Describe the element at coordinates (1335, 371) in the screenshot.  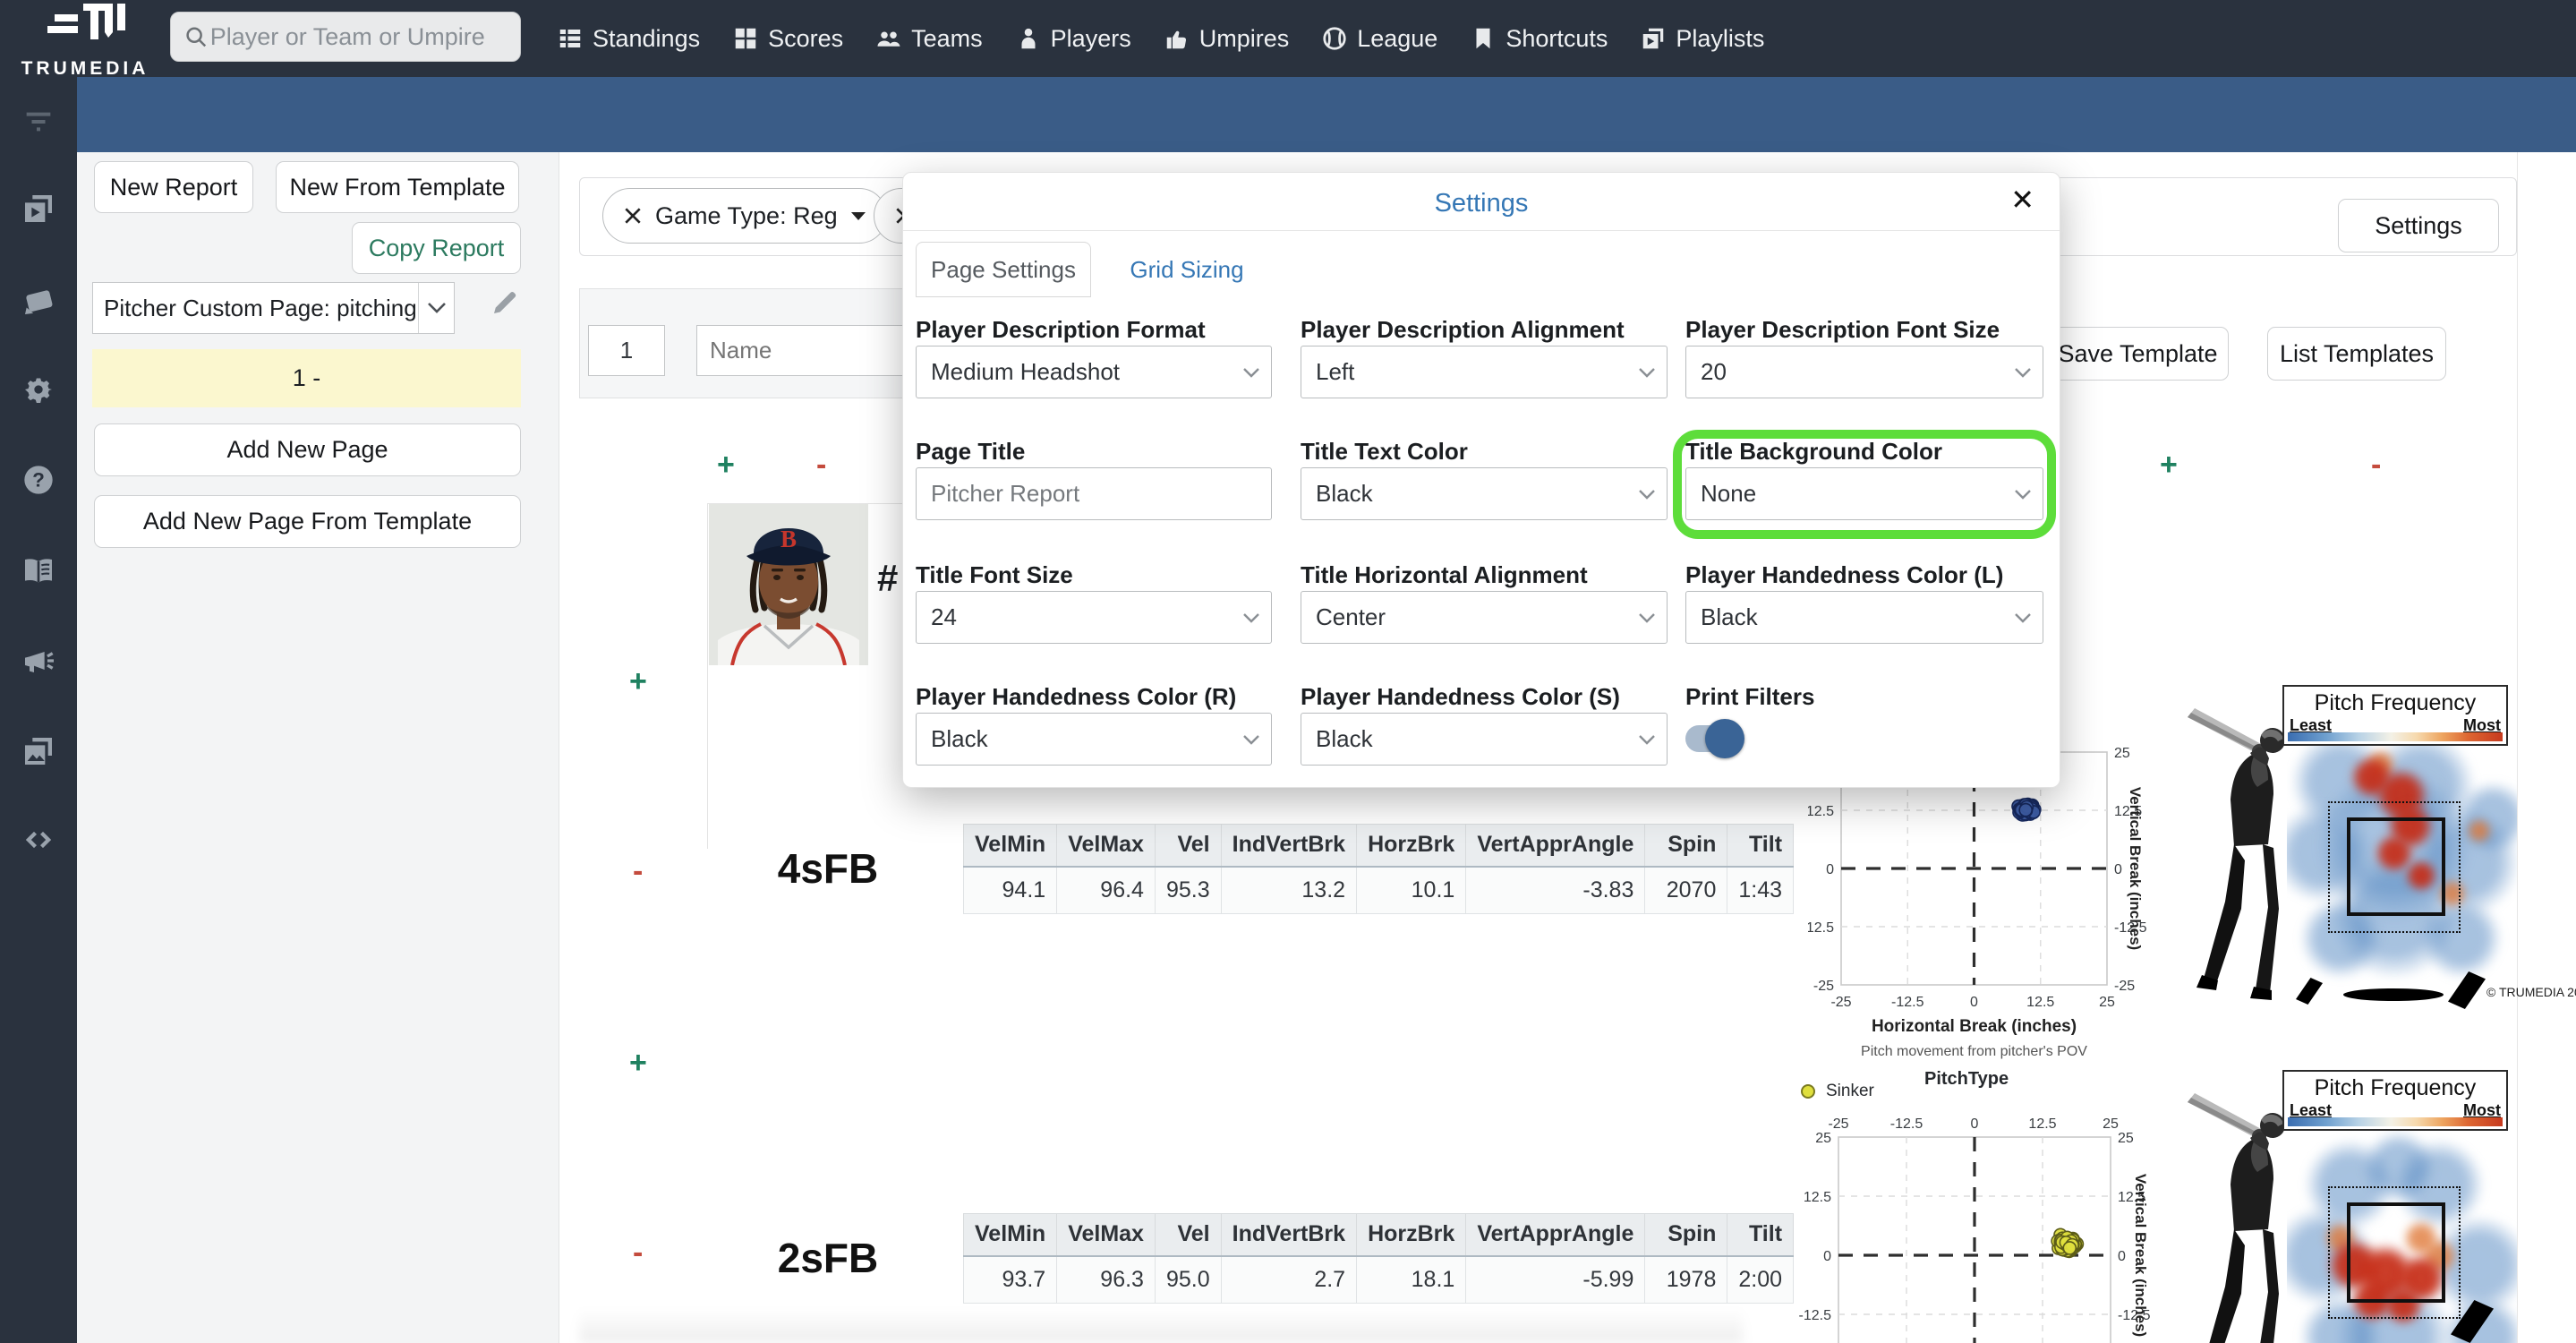
I see `field-select-value: Left` at that location.